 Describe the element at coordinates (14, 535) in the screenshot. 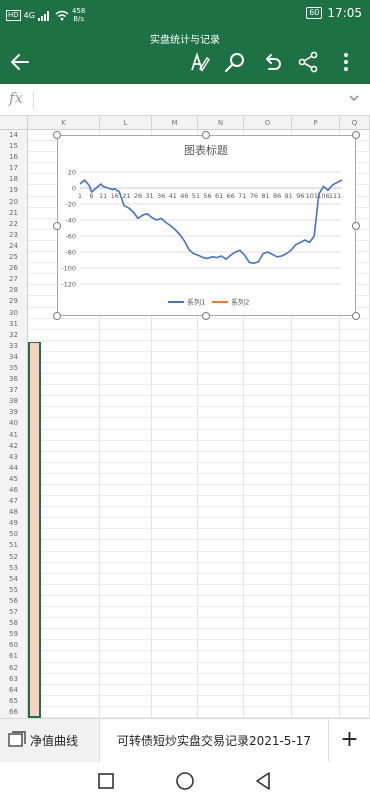

I see `row-header-50: 50` at that location.